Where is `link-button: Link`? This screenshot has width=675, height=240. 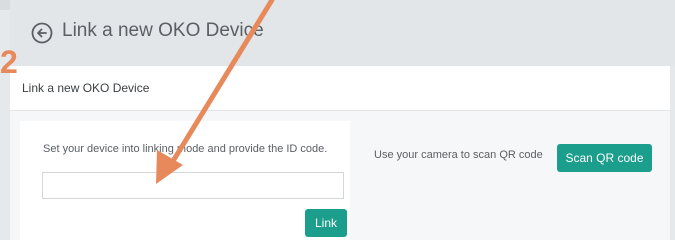 link-button: Link is located at coordinates (326, 223).